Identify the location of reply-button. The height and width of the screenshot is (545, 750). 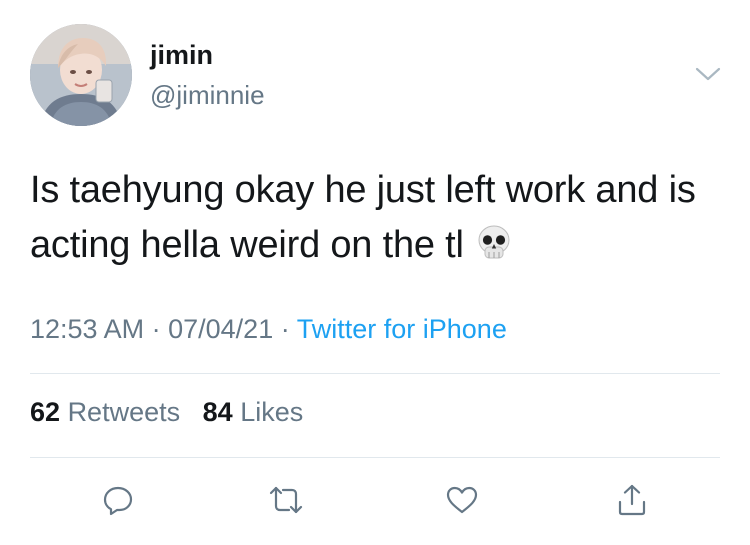
(118, 500).